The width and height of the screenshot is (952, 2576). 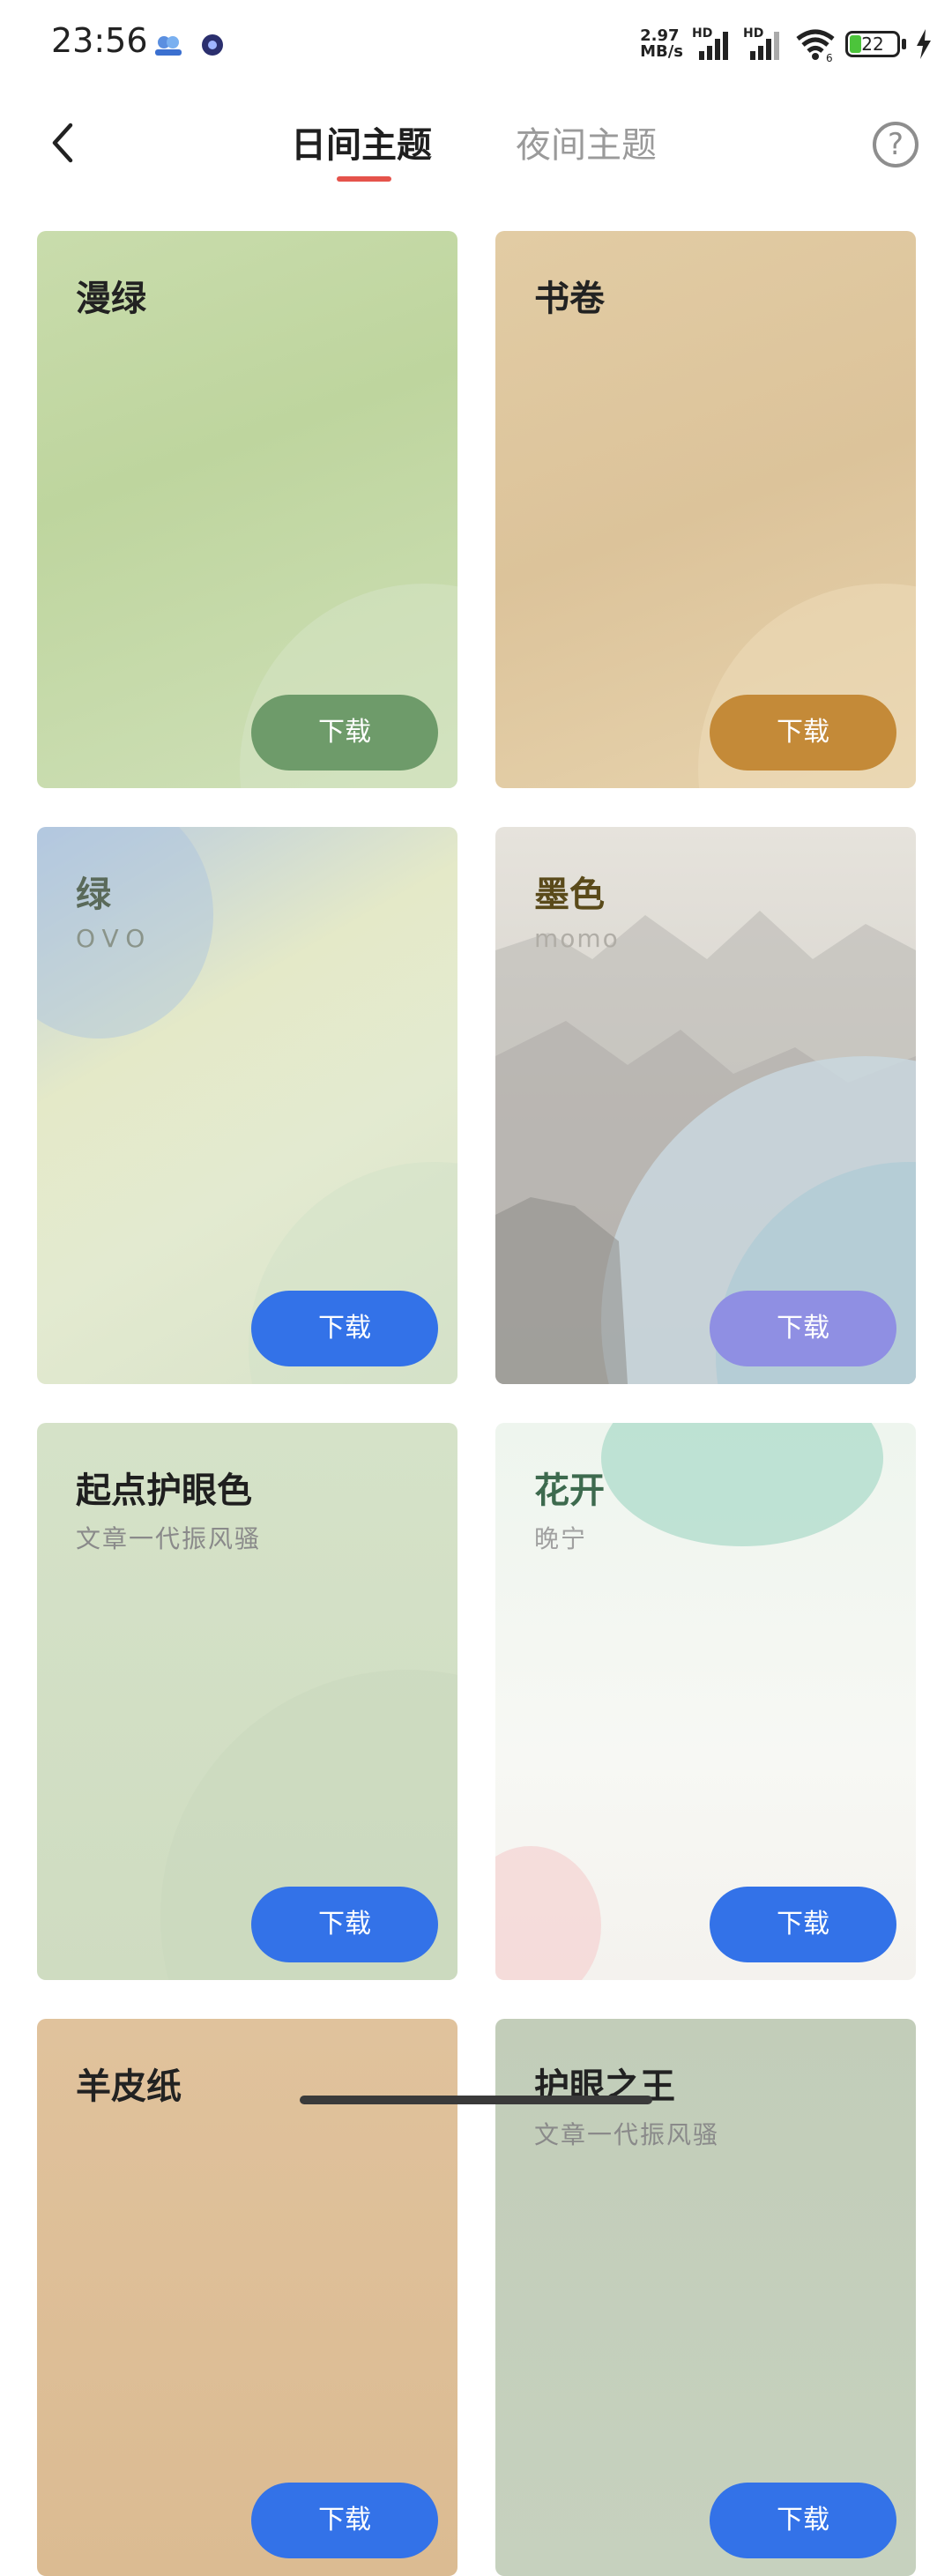 What do you see at coordinates (706, 1701) in the screenshot?
I see `theme-card-6: 花开 晚宁 下载` at bounding box center [706, 1701].